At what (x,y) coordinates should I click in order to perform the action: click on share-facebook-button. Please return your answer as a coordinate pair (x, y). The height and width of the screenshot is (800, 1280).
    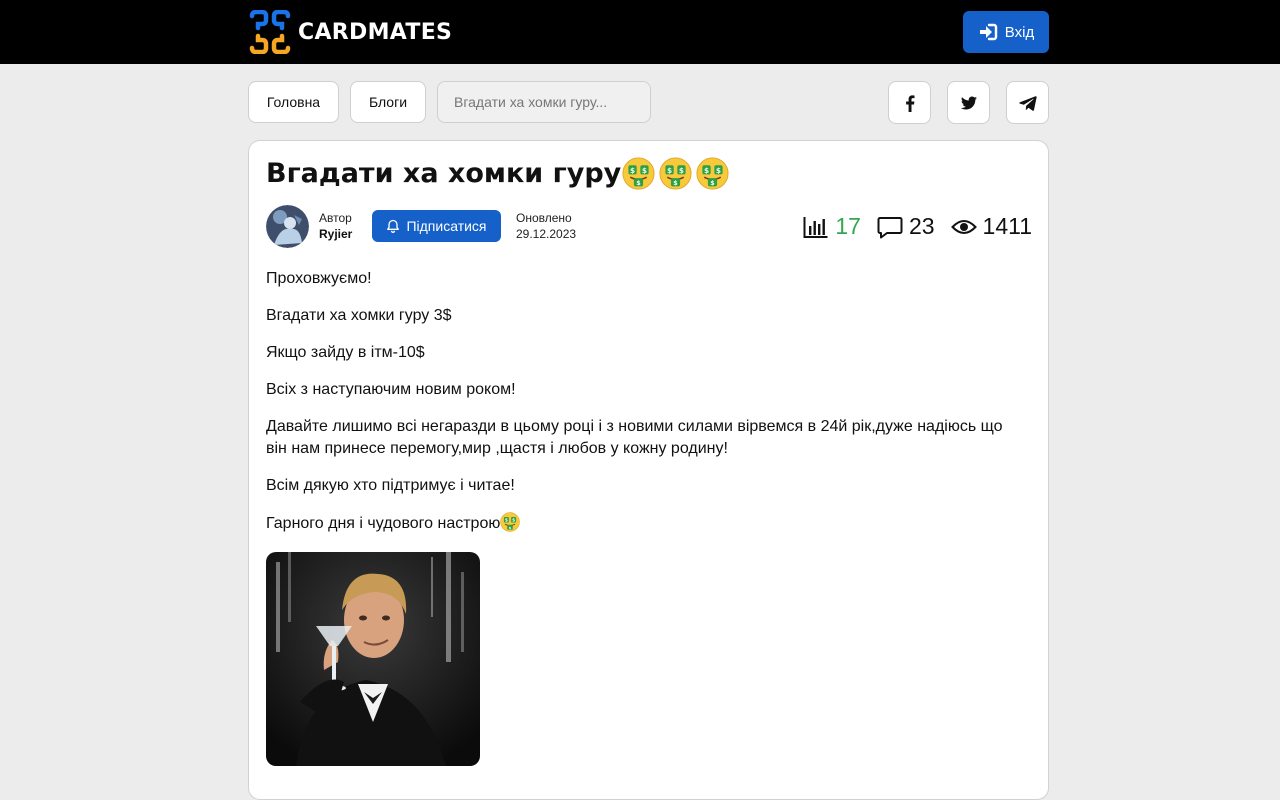
    Looking at the image, I should click on (909, 102).